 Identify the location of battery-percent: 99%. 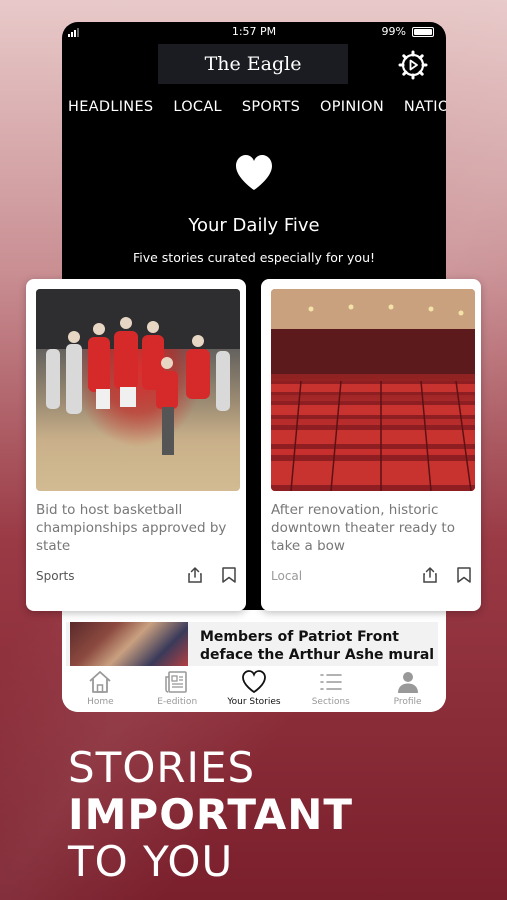
(393, 31).